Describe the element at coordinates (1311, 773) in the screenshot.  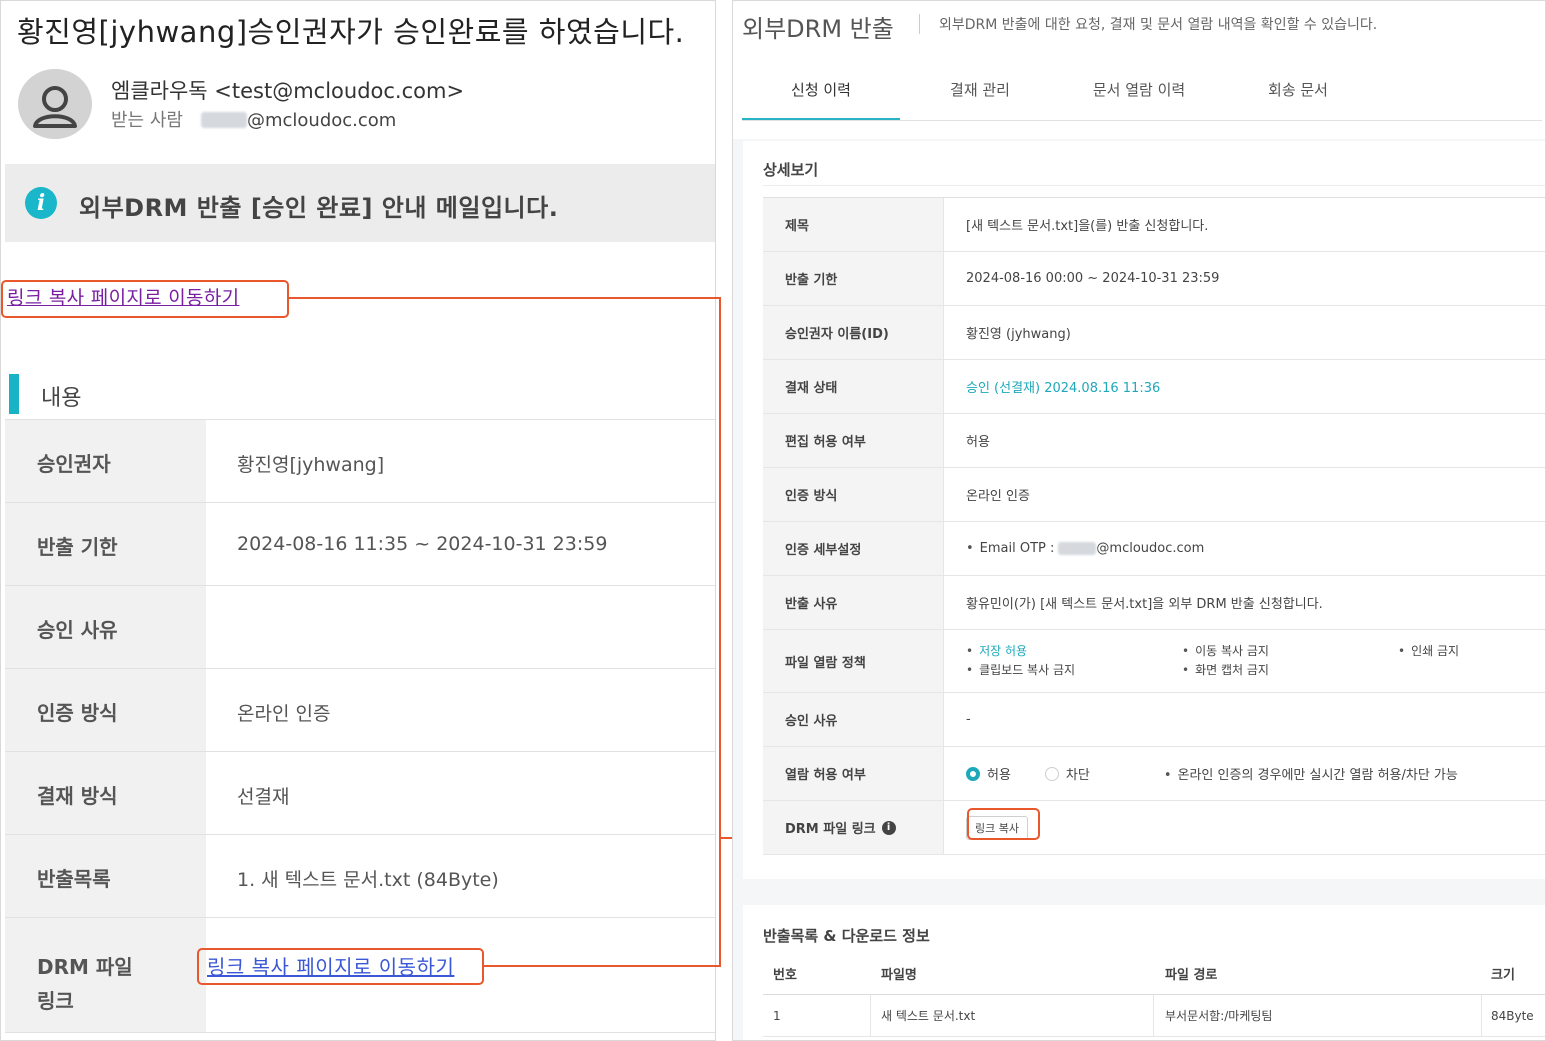
I see `view-allow-note: 온라인 인증의 경우에만 실시간 열람 허용/차단 가능` at that location.